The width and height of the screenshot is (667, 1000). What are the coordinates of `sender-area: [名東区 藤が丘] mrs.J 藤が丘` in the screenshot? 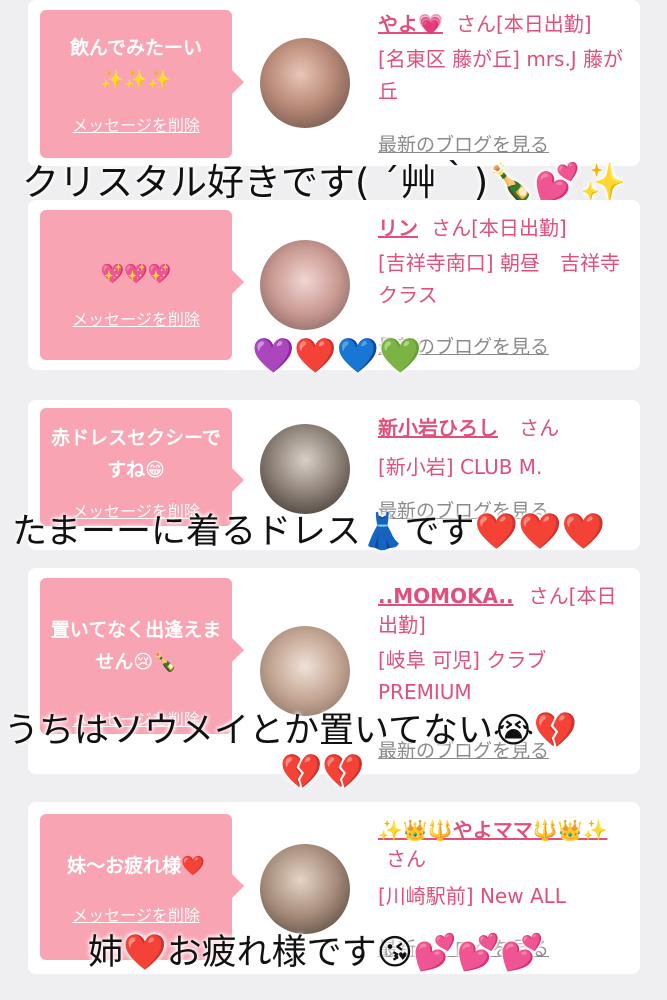 It's located at (501, 75).